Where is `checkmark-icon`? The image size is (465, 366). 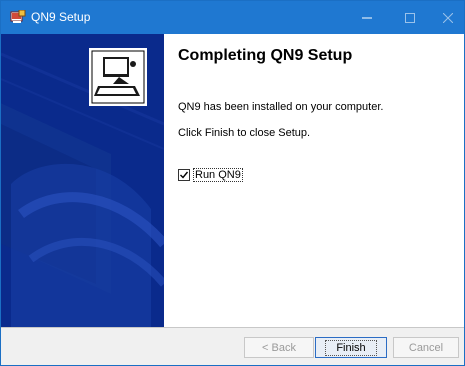
checkmark-icon is located at coordinates (184, 175).